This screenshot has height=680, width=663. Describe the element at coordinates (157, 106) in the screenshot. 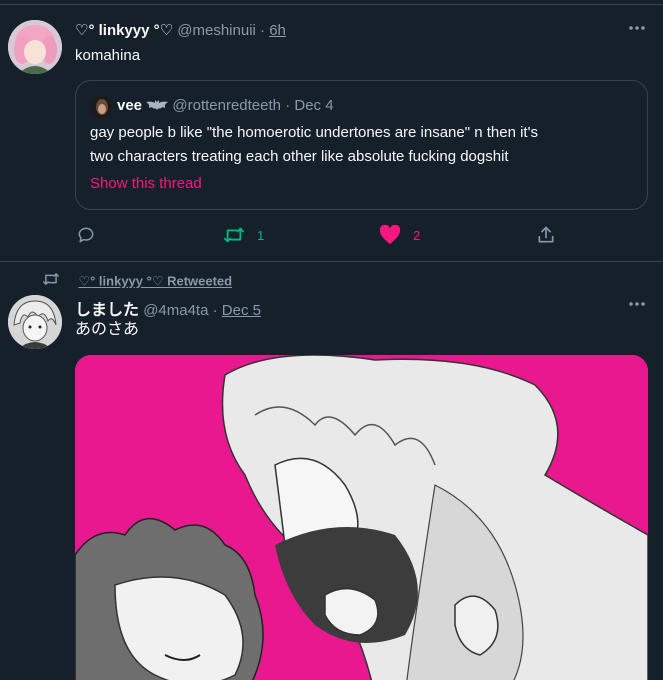

I see `bat-icon` at that location.